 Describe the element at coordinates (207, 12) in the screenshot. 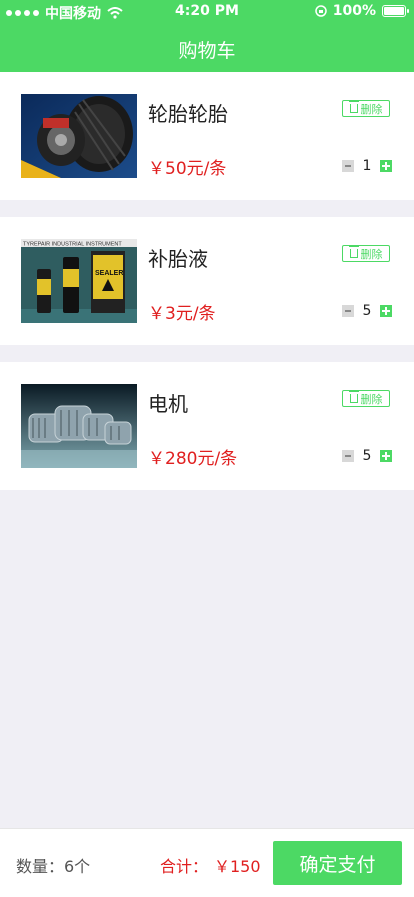

I see `status-bar: 中国移动 4:20 PM 100%` at that location.